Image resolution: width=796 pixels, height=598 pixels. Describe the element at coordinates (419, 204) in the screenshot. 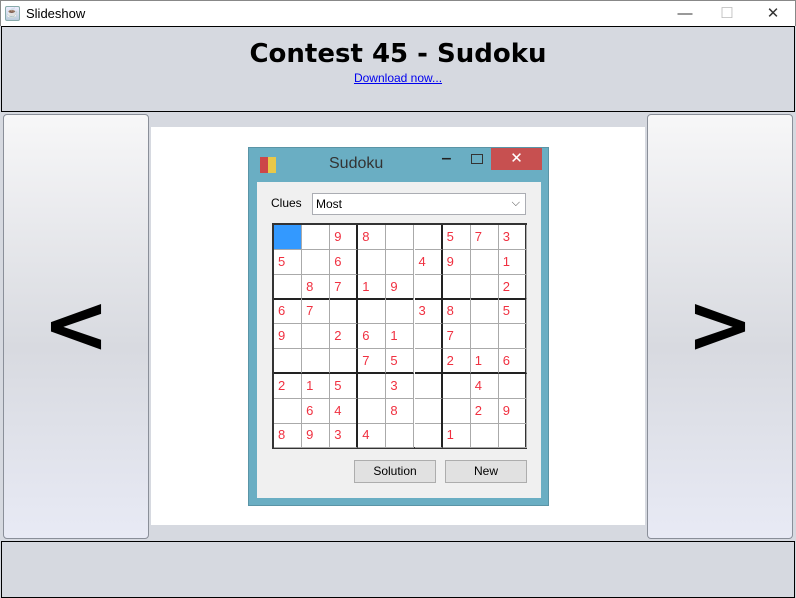

I see `clues-dropdown: Most ⌵` at that location.